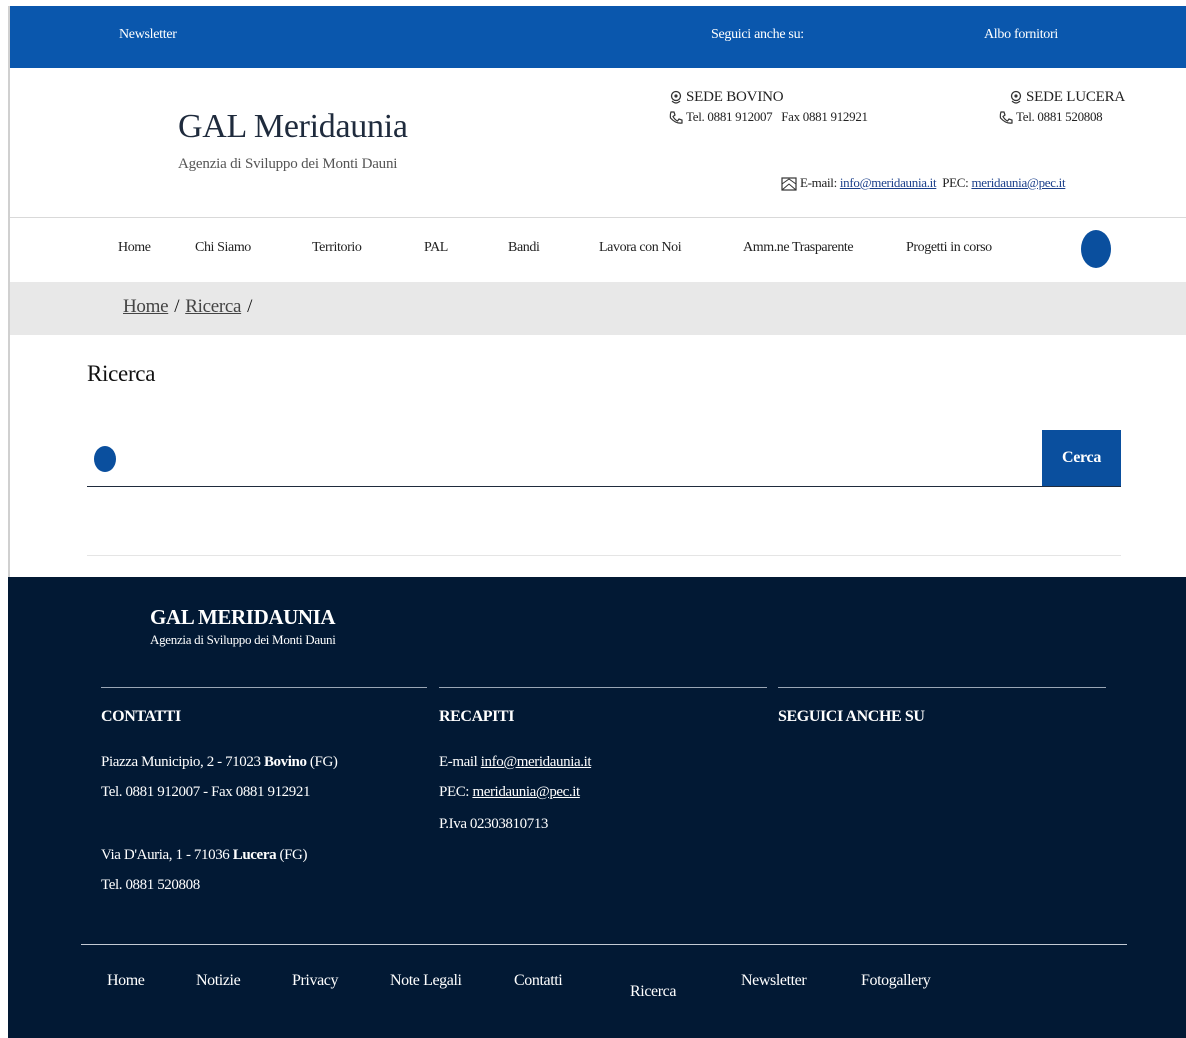  I want to click on search-form: Cerca, so click(604, 458).